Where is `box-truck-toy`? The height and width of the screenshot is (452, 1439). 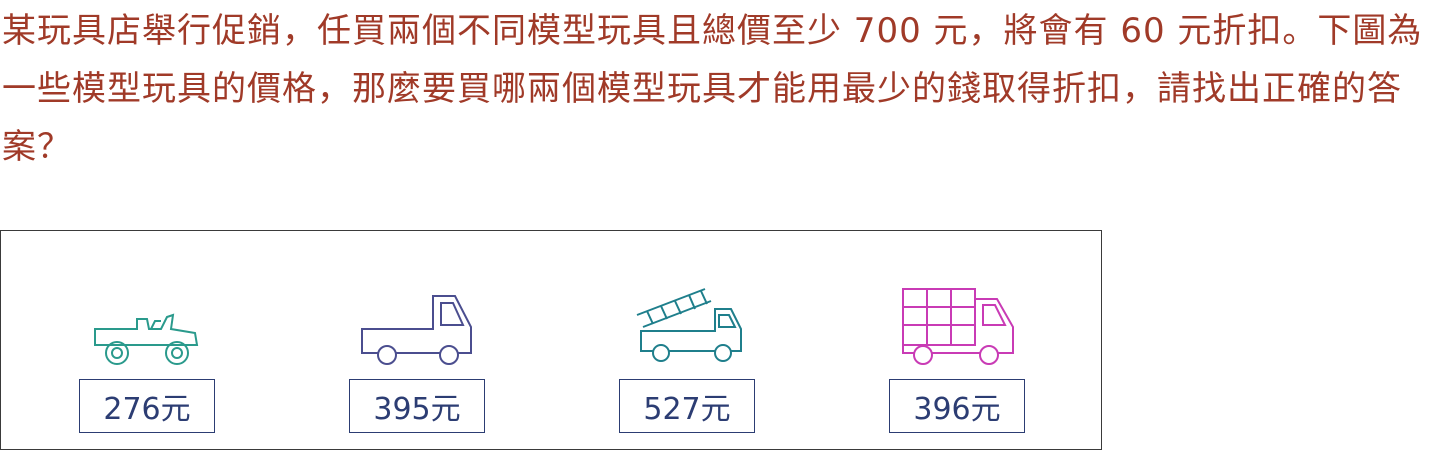 box-truck-toy is located at coordinates (959, 328).